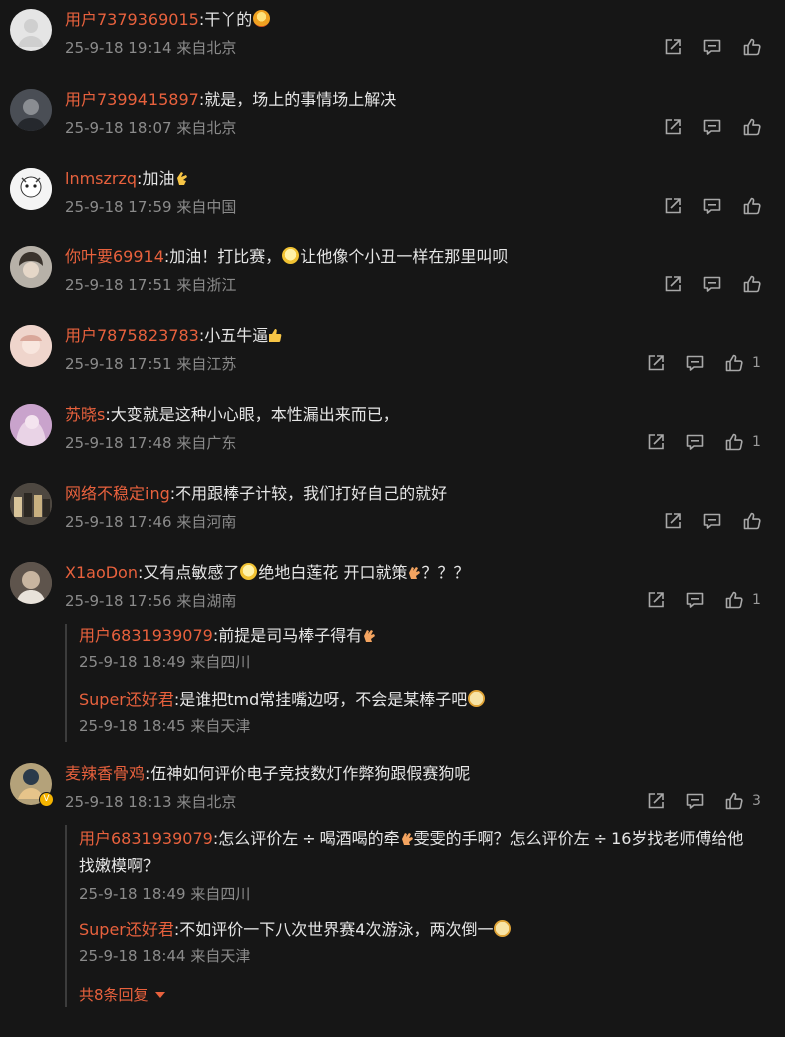  What do you see at coordinates (333, 572) in the screenshot?
I see `comment-body-cont: 绝地白莲花 开口就策` at bounding box center [333, 572].